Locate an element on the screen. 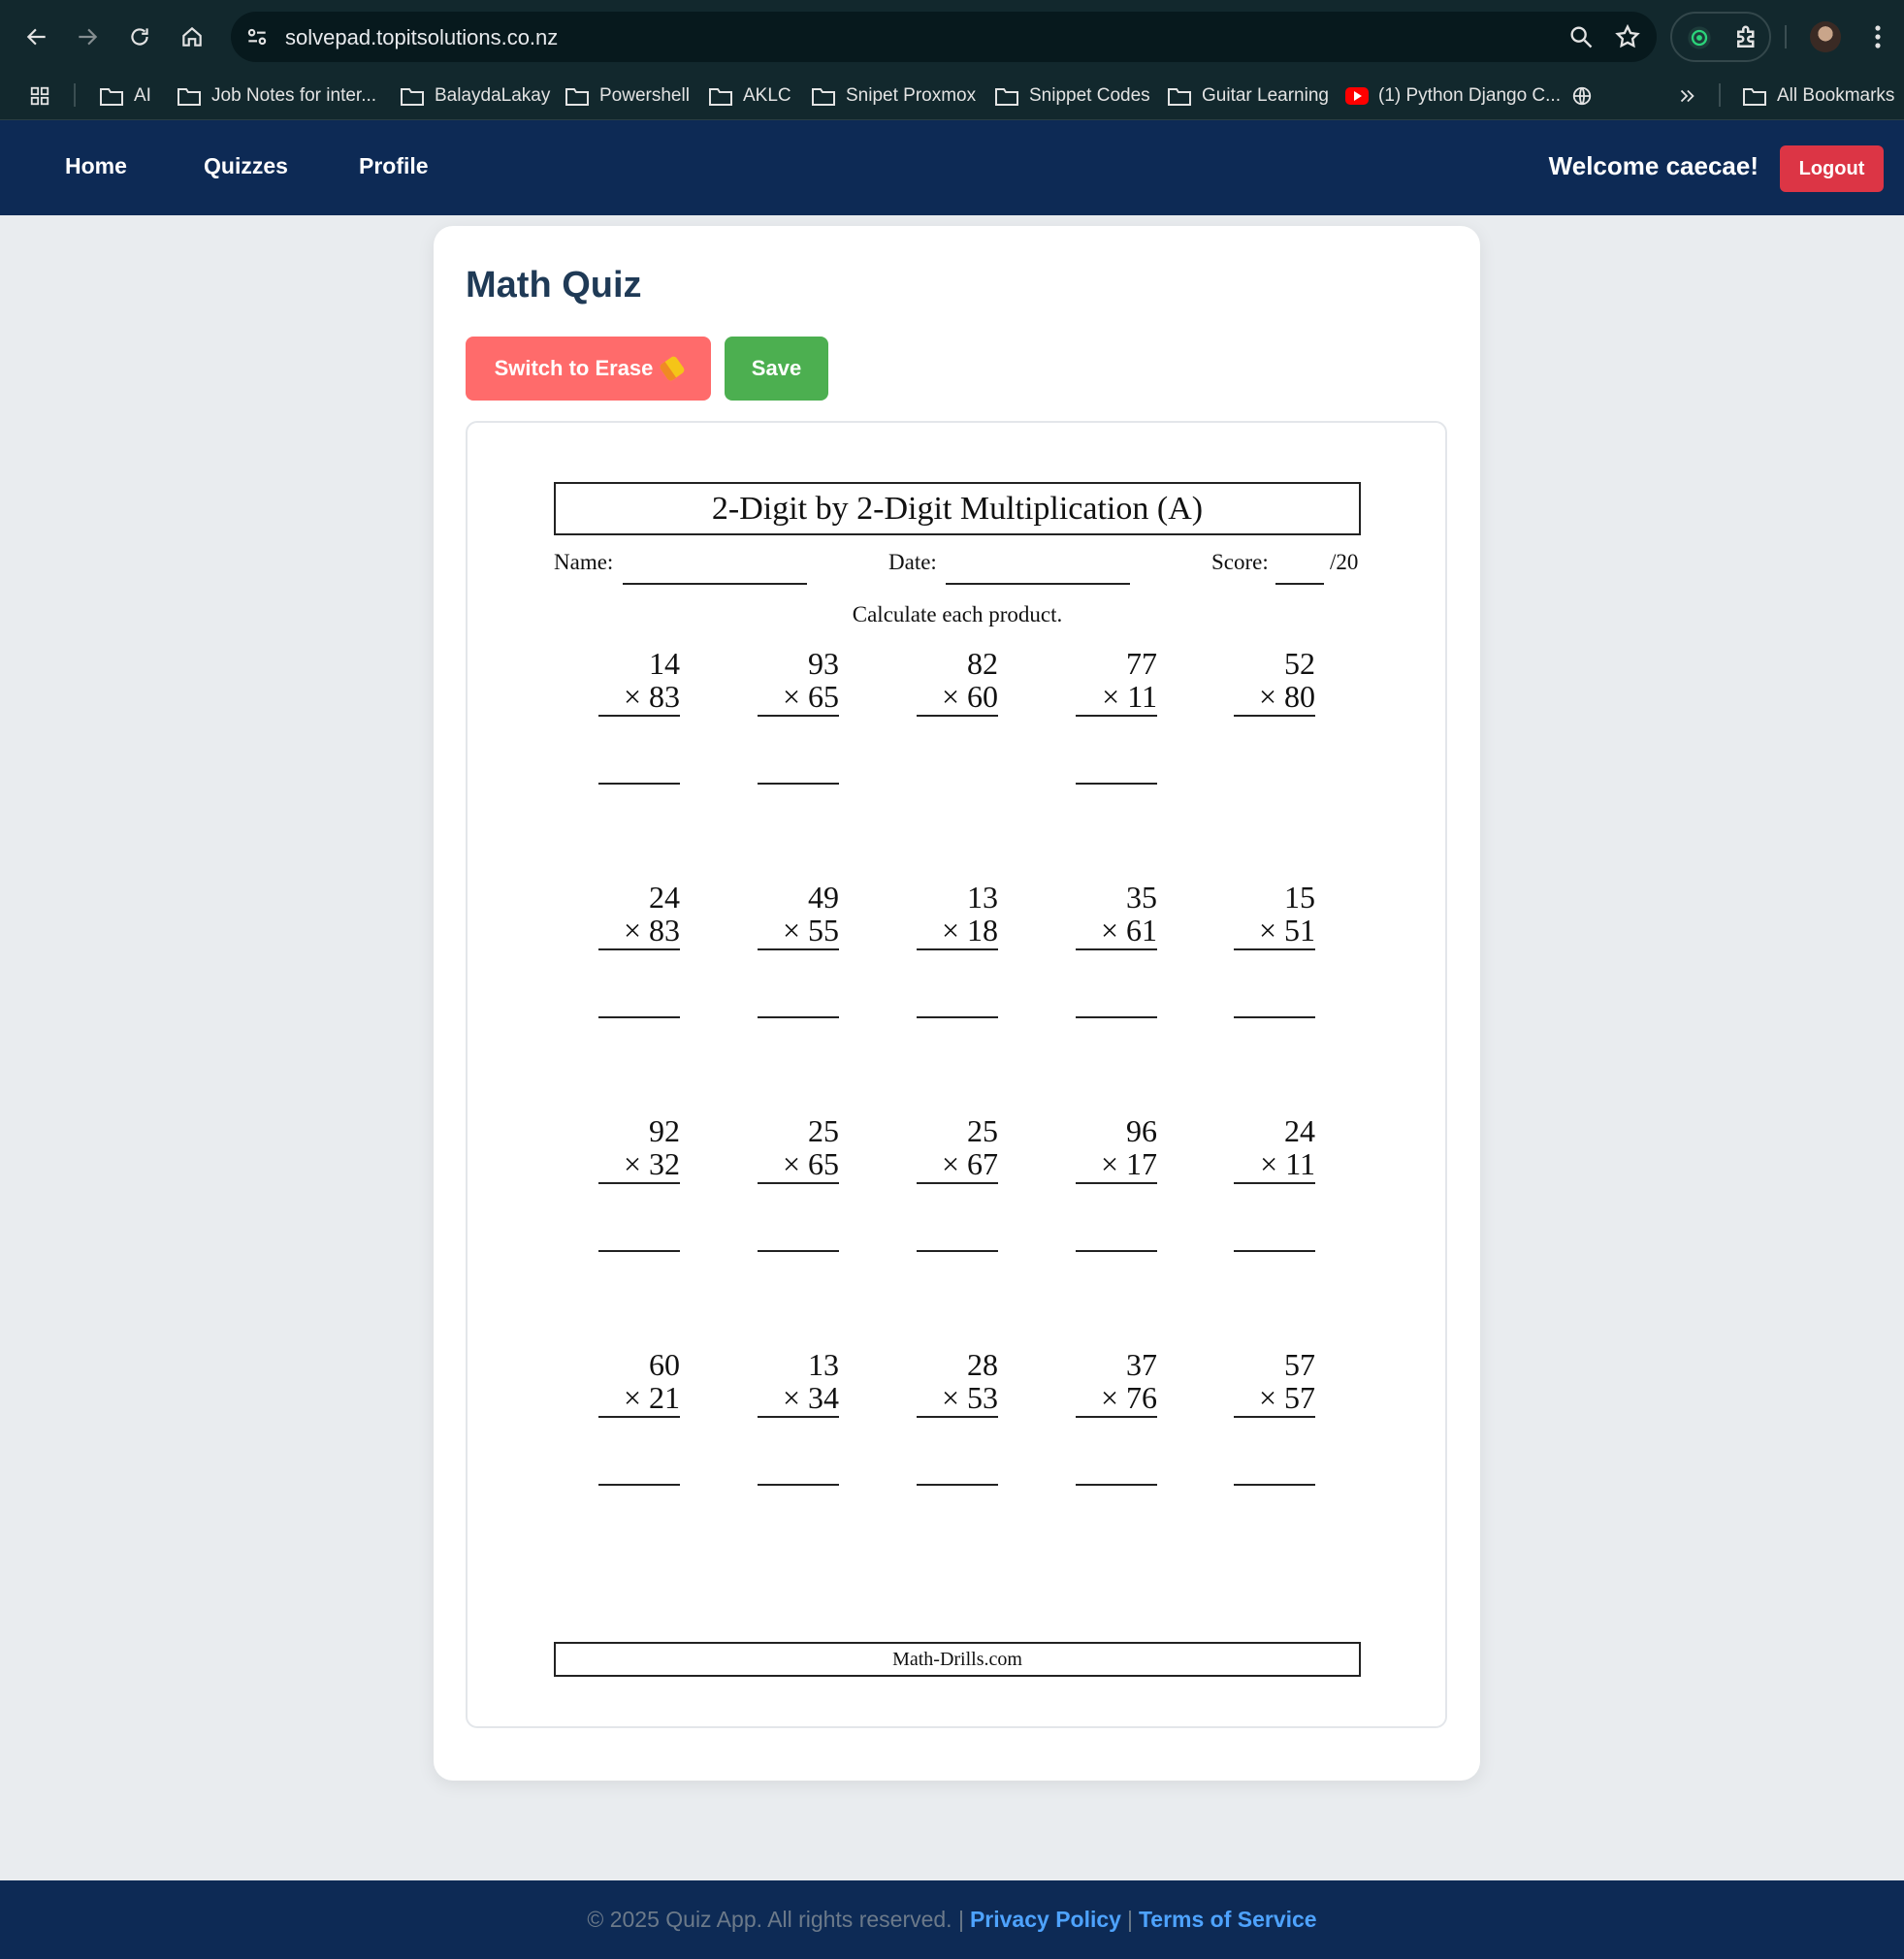  youtube-icon is located at coordinates (1357, 96).